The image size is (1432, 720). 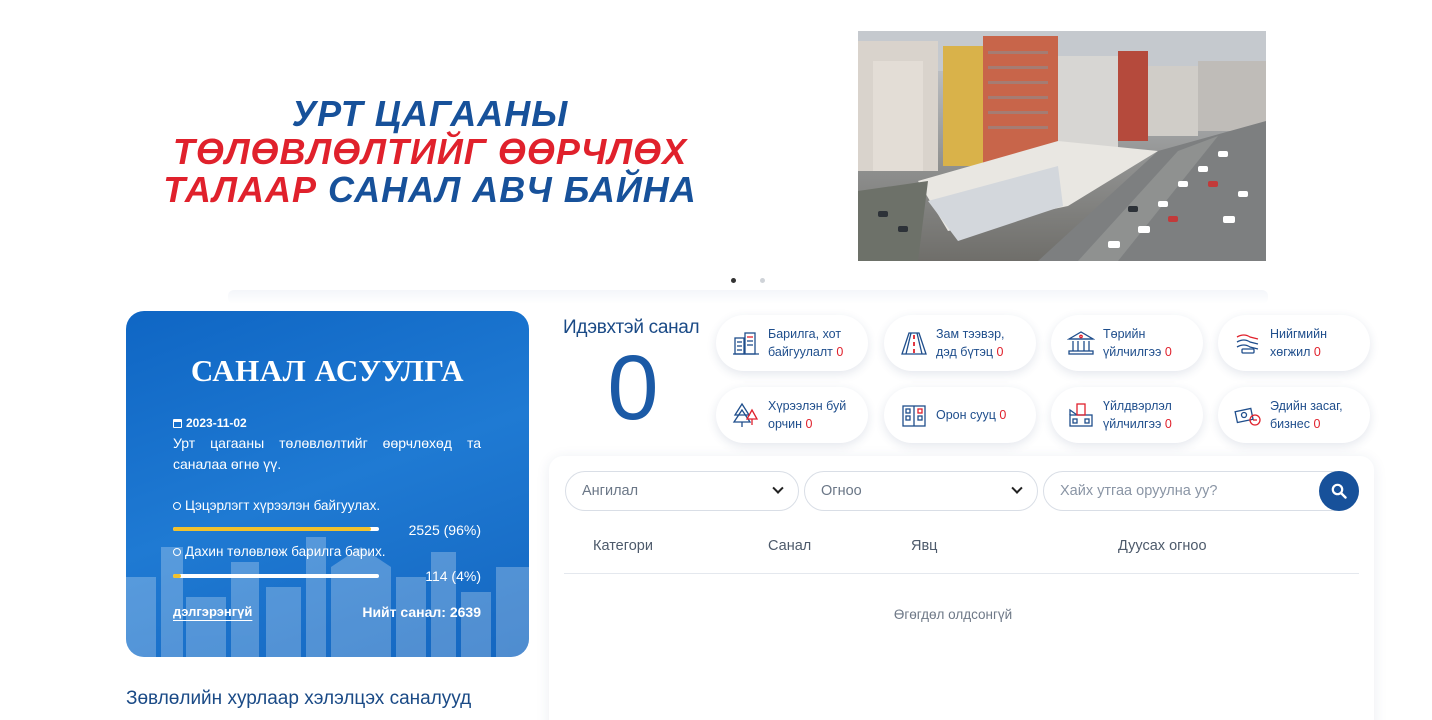 I want to click on category-label: Барилга, хот байгуулалт 0, so click(x=806, y=343).